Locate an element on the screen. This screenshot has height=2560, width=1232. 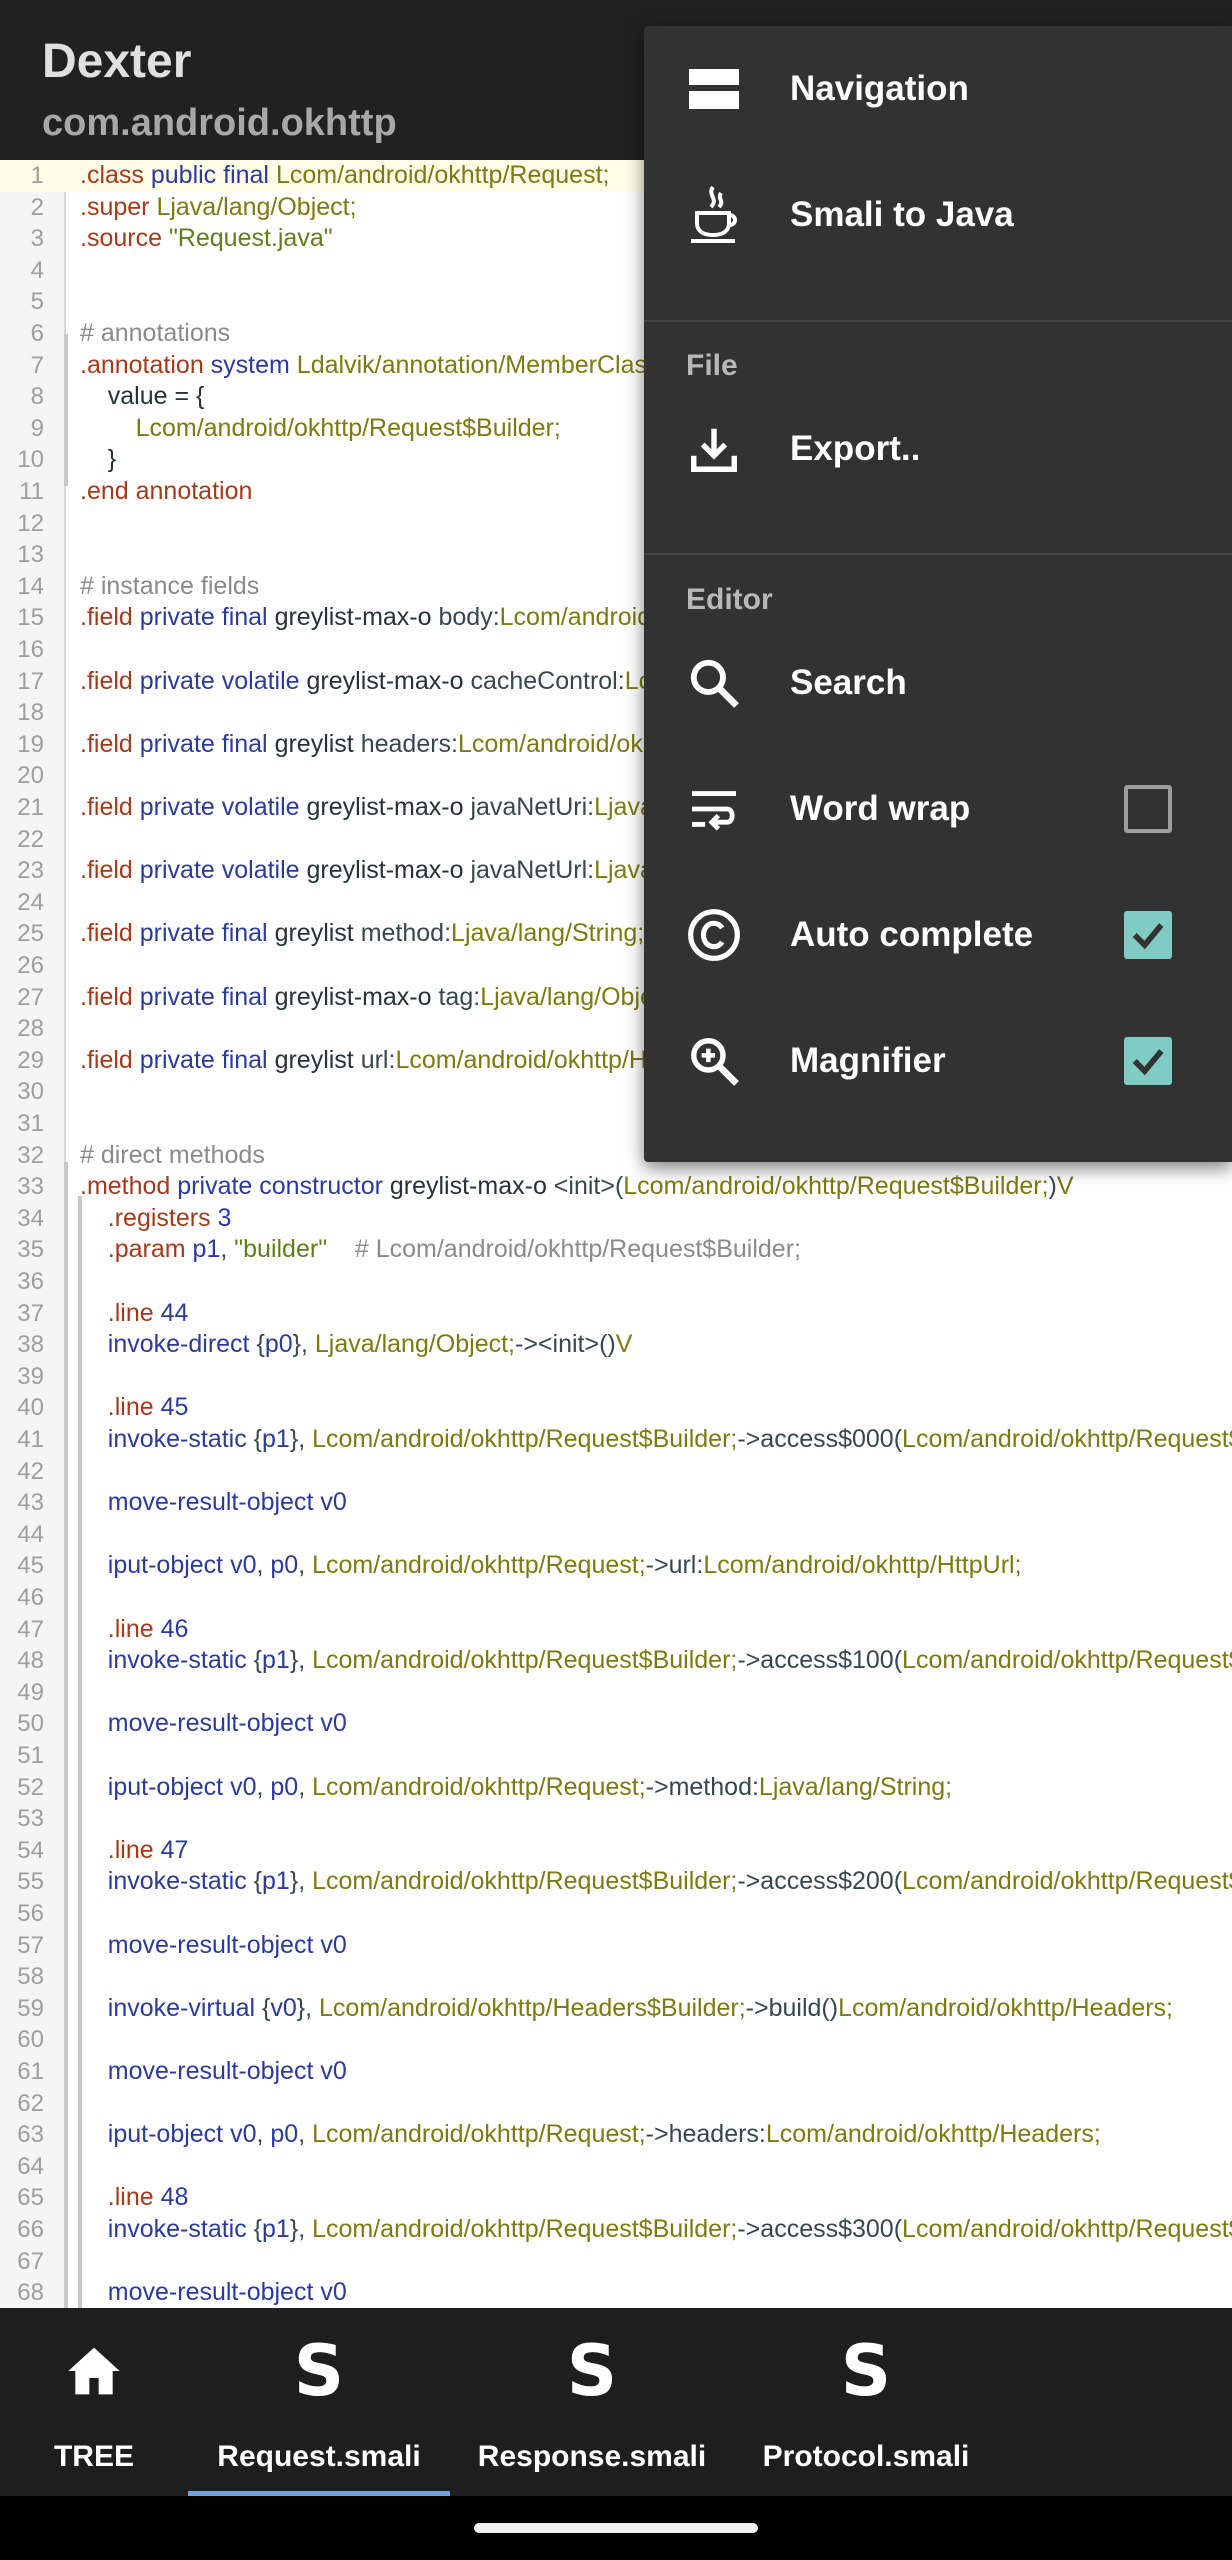
code-line: 67 is located at coordinates (616, 2262).